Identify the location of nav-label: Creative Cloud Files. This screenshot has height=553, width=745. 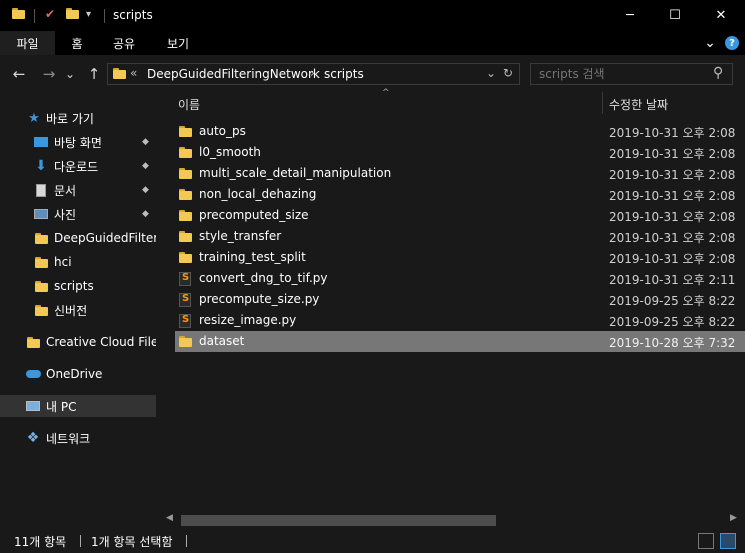
(101, 342).